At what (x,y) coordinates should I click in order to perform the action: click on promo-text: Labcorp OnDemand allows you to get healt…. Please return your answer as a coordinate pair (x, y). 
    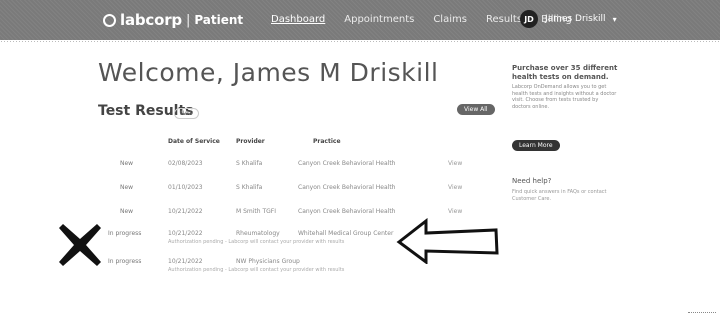
    Looking at the image, I should click on (564, 97).